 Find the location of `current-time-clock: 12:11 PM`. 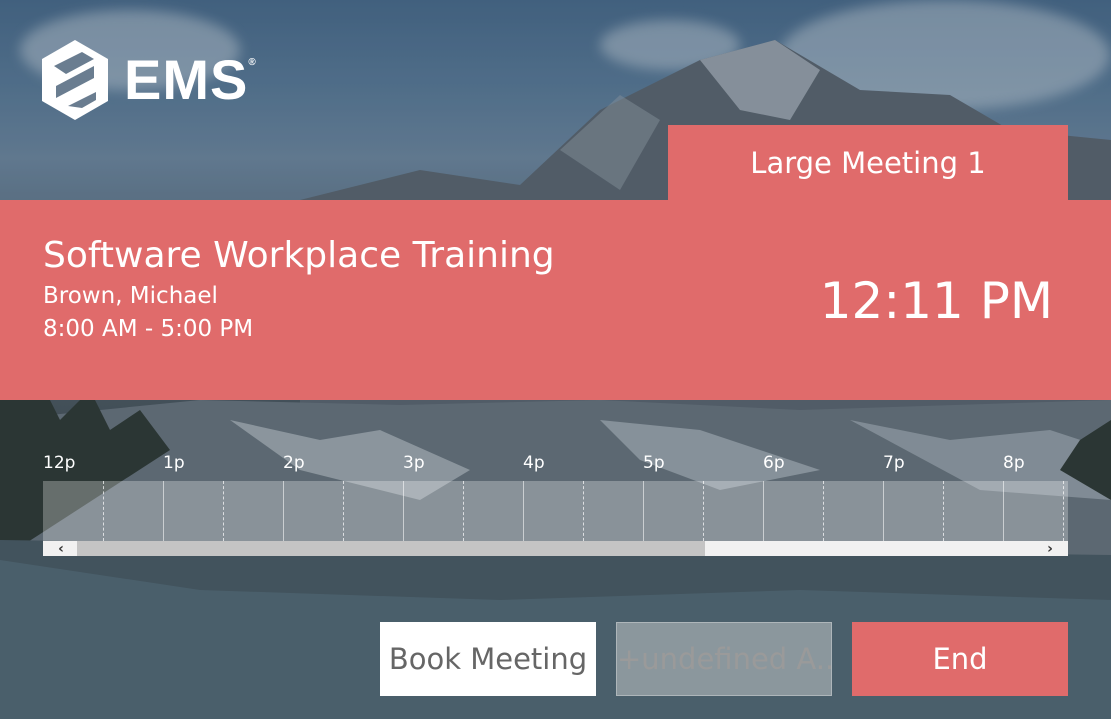

current-time-clock: 12:11 PM is located at coordinates (936, 301).